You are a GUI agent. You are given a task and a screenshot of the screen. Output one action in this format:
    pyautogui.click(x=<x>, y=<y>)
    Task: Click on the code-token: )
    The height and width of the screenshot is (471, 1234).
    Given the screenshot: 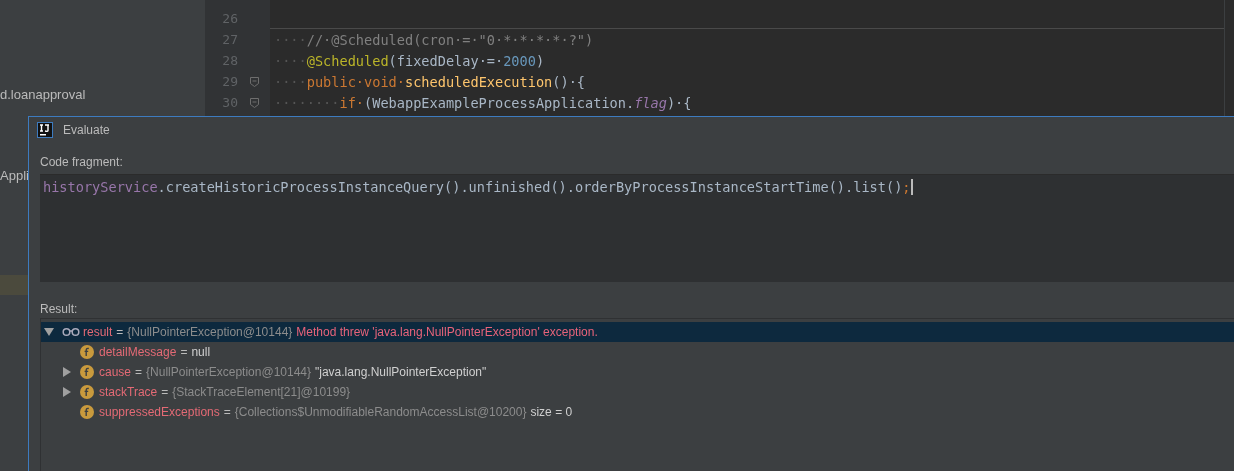 What is the action you would take?
    pyautogui.click(x=540, y=60)
    